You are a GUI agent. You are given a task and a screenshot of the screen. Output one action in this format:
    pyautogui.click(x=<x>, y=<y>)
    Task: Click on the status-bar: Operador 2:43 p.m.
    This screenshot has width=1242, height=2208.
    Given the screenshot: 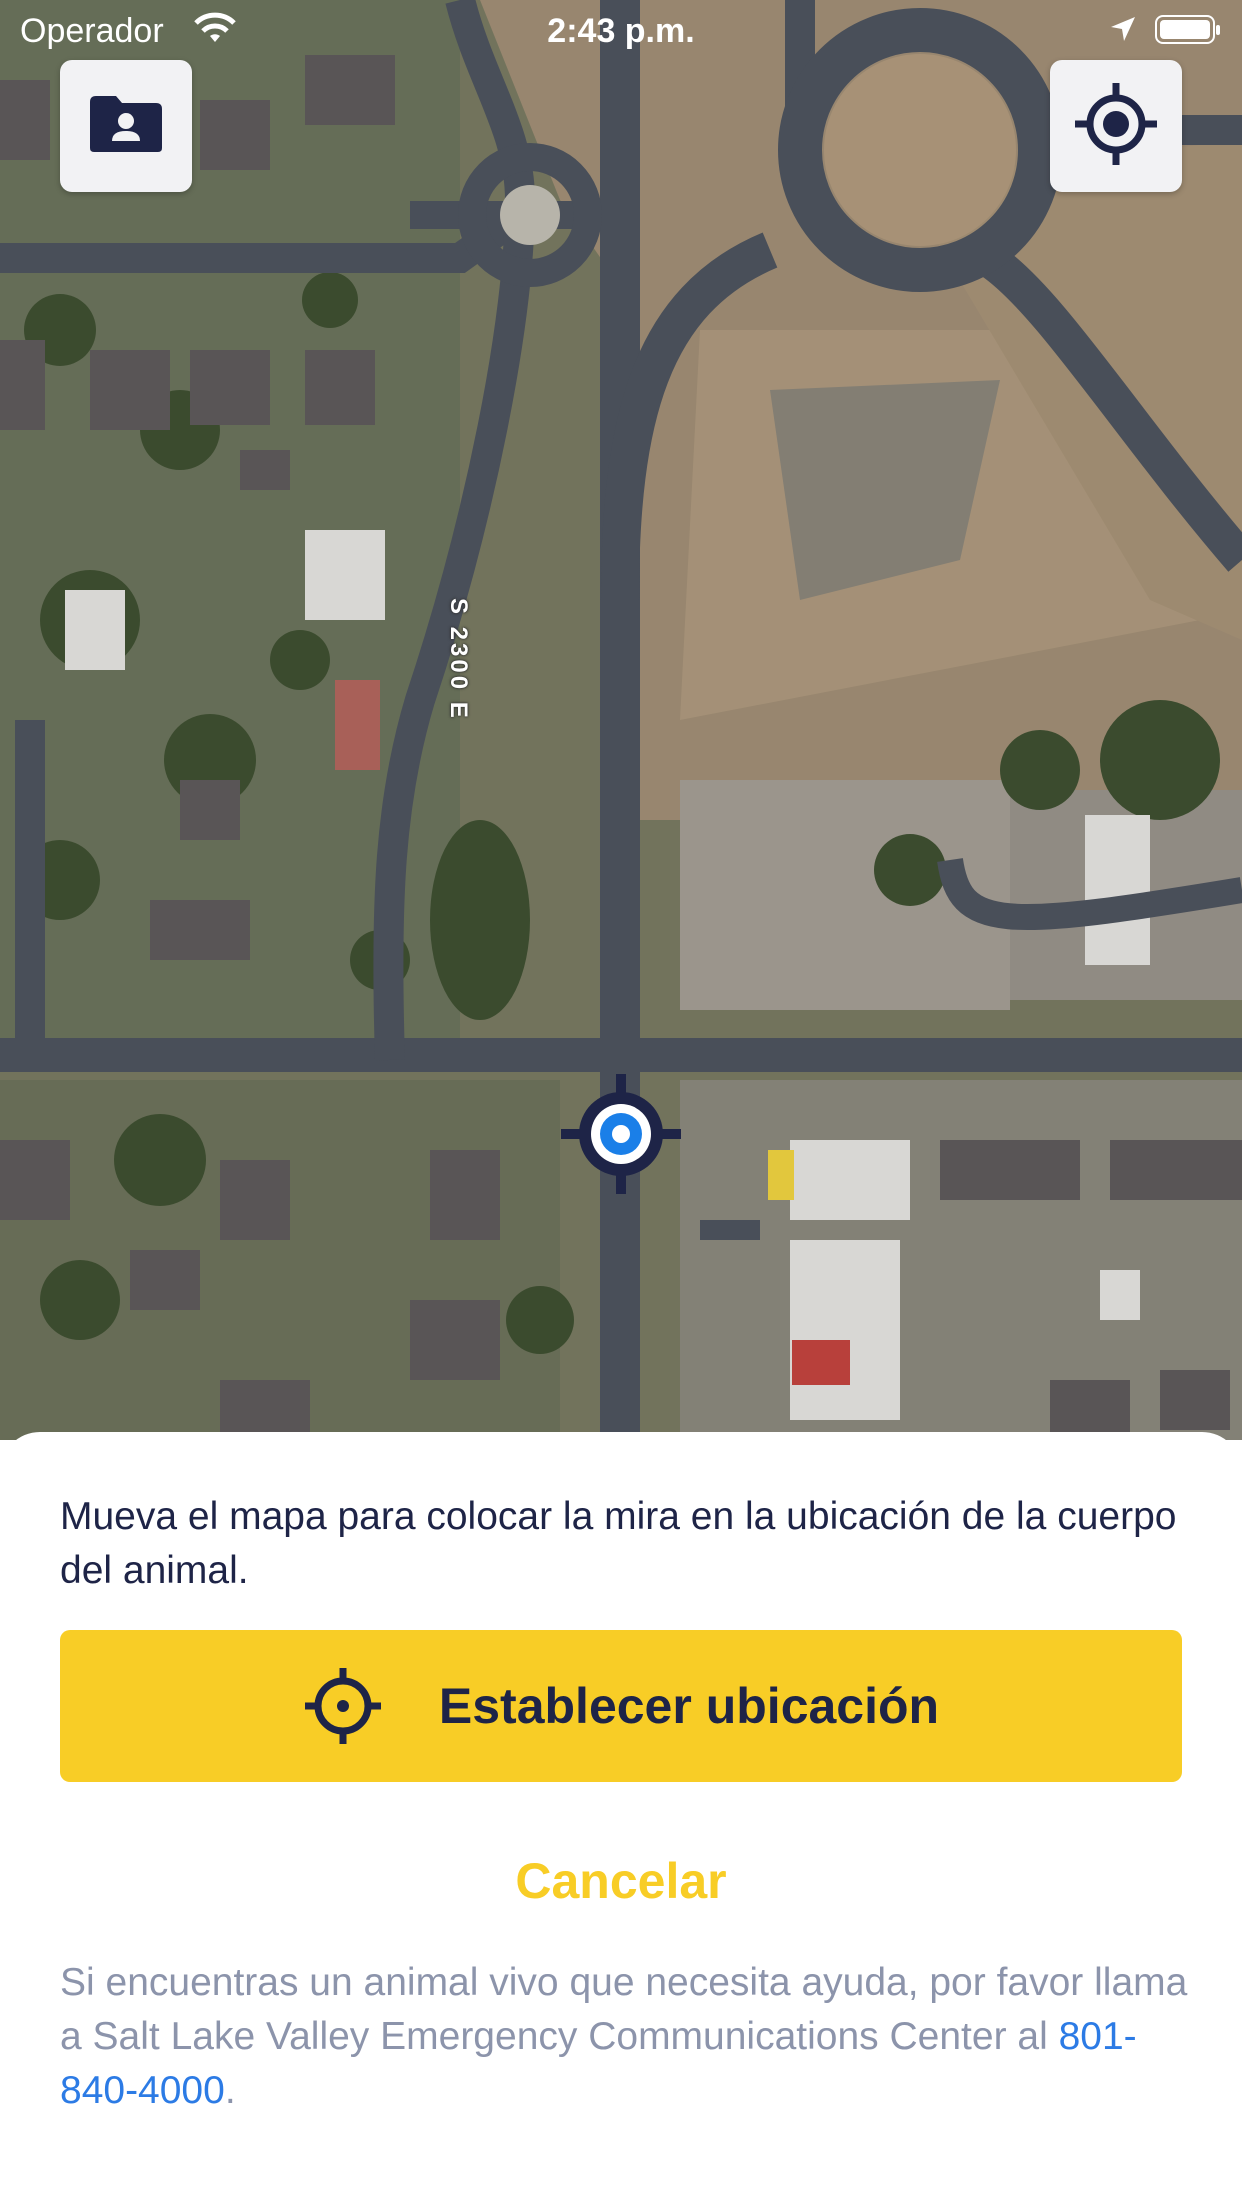 What is the action you would take?
    pyautogui.click(x=621, y=30)
    